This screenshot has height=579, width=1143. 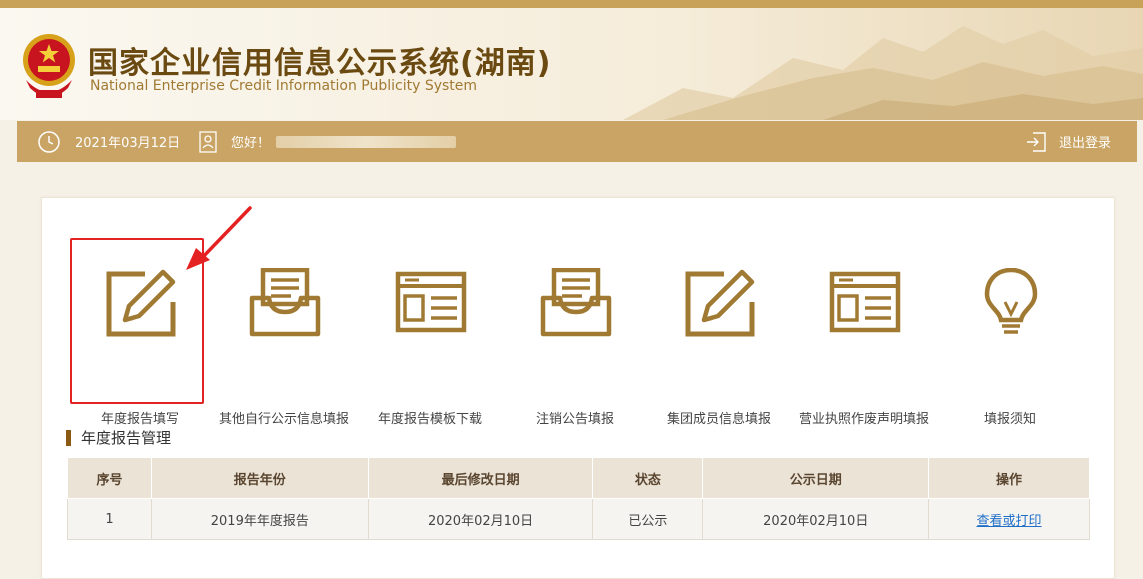 I want to click on table-header-row: 序号 报告年份 最后修改日期 状态 公示日期 操作, so click(x=578, y=478).